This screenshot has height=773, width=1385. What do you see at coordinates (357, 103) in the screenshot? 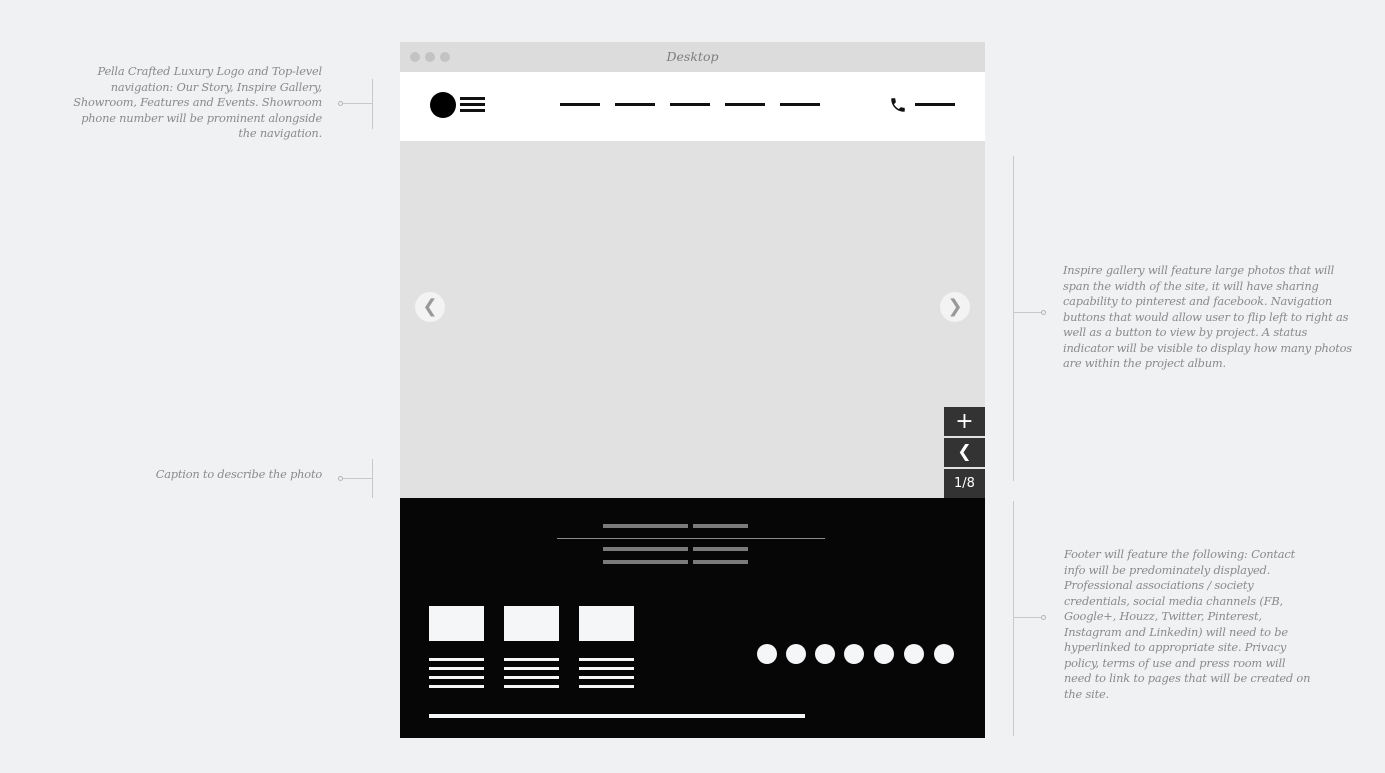
I see `connector-header-tick` at bounding box center [357, 103].